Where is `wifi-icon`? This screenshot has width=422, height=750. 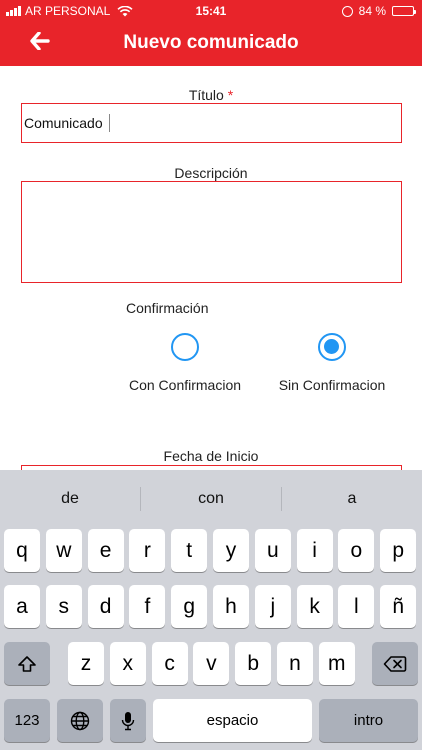
wifi-icon is located at coordinates (125, 10).